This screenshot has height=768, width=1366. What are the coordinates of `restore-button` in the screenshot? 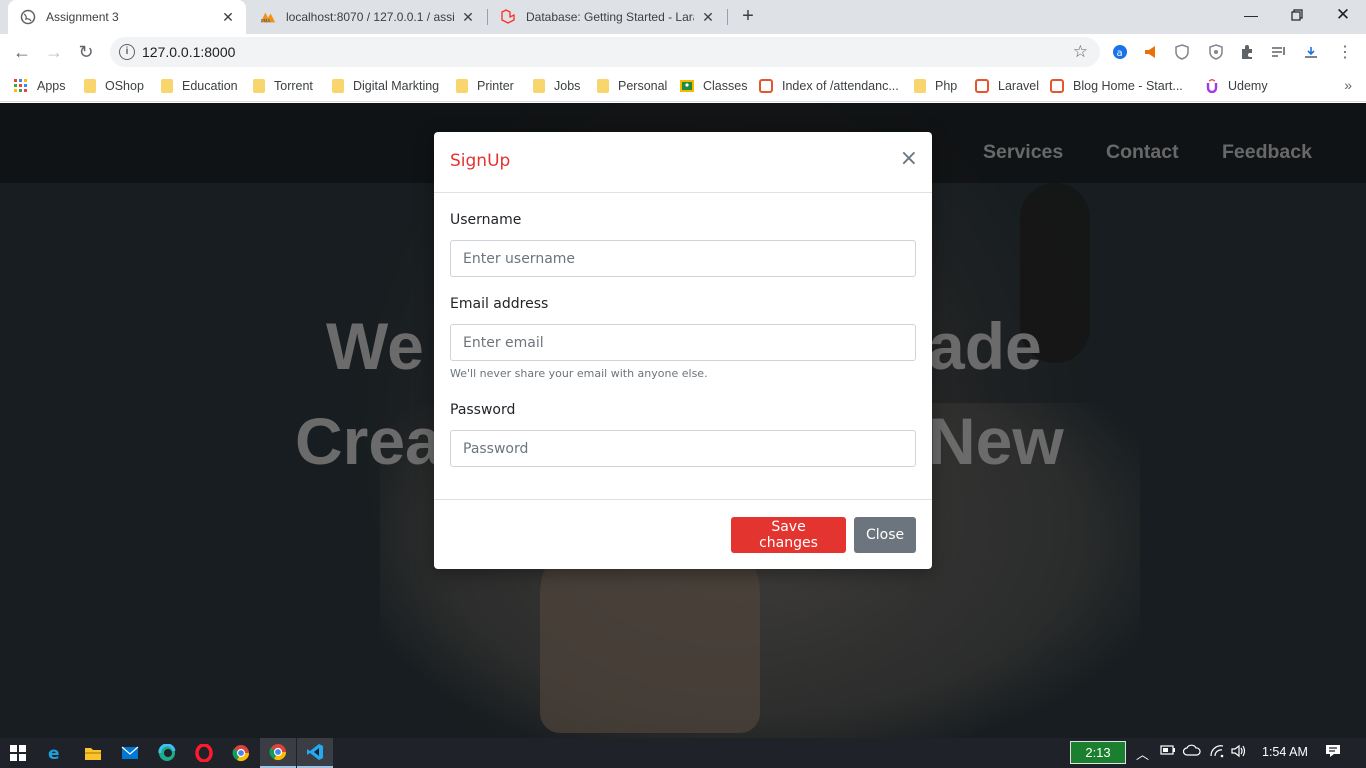 It's located at (1297, 15).